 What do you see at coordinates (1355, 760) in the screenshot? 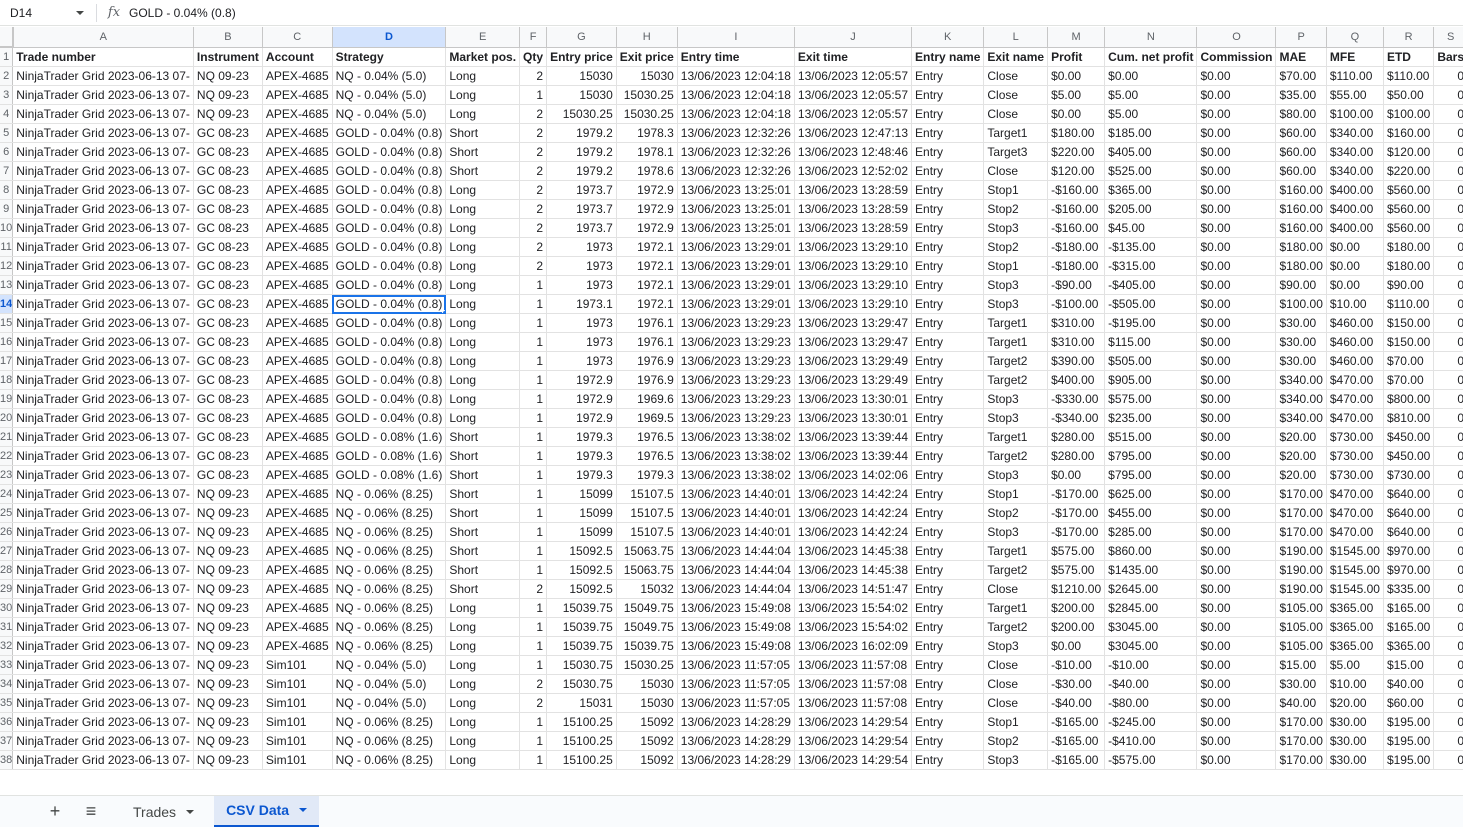
I see `cell: $30.00` at bounding box center [1355, 760].